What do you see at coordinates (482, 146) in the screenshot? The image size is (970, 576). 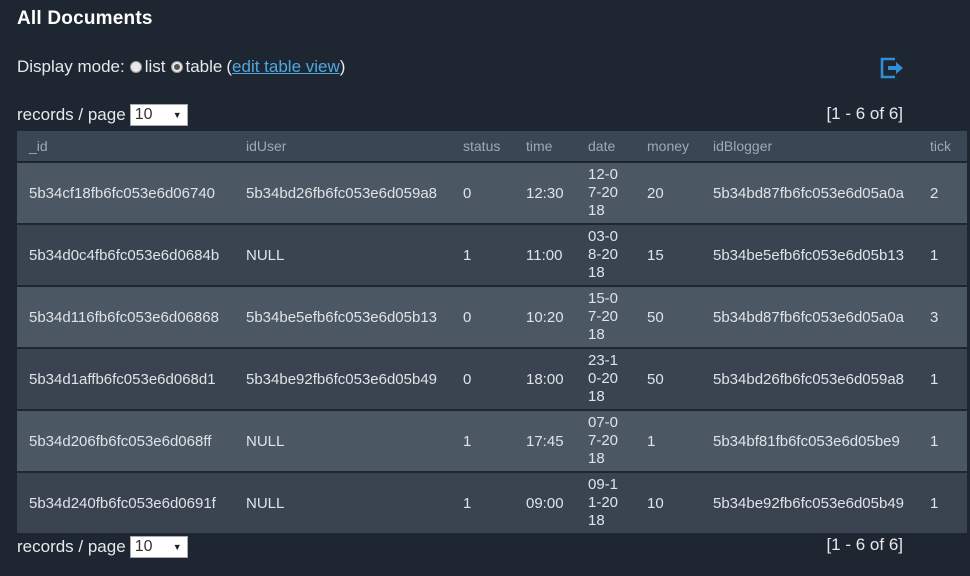 I see `column-header-status: status` at bounding box center [482, 146].